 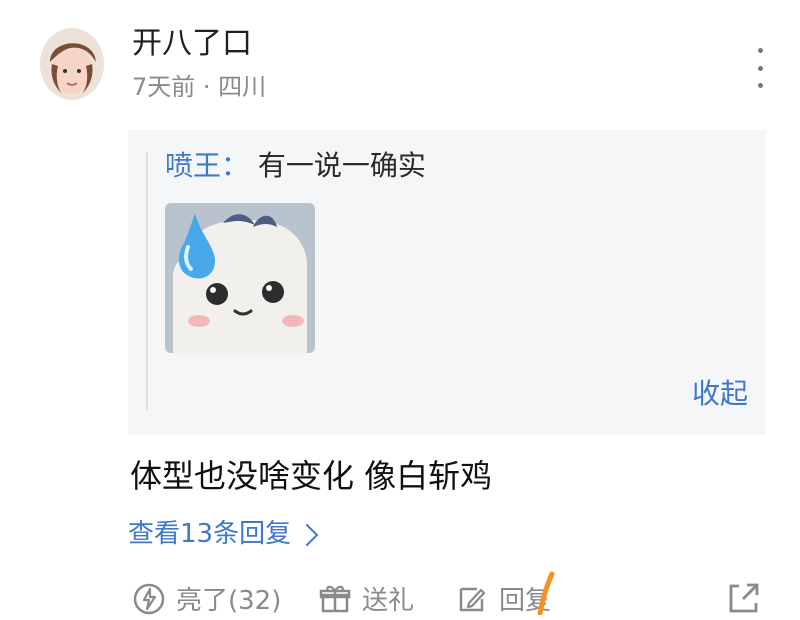 I want to click on reply-button: 回复, so click(x=503, y=598).